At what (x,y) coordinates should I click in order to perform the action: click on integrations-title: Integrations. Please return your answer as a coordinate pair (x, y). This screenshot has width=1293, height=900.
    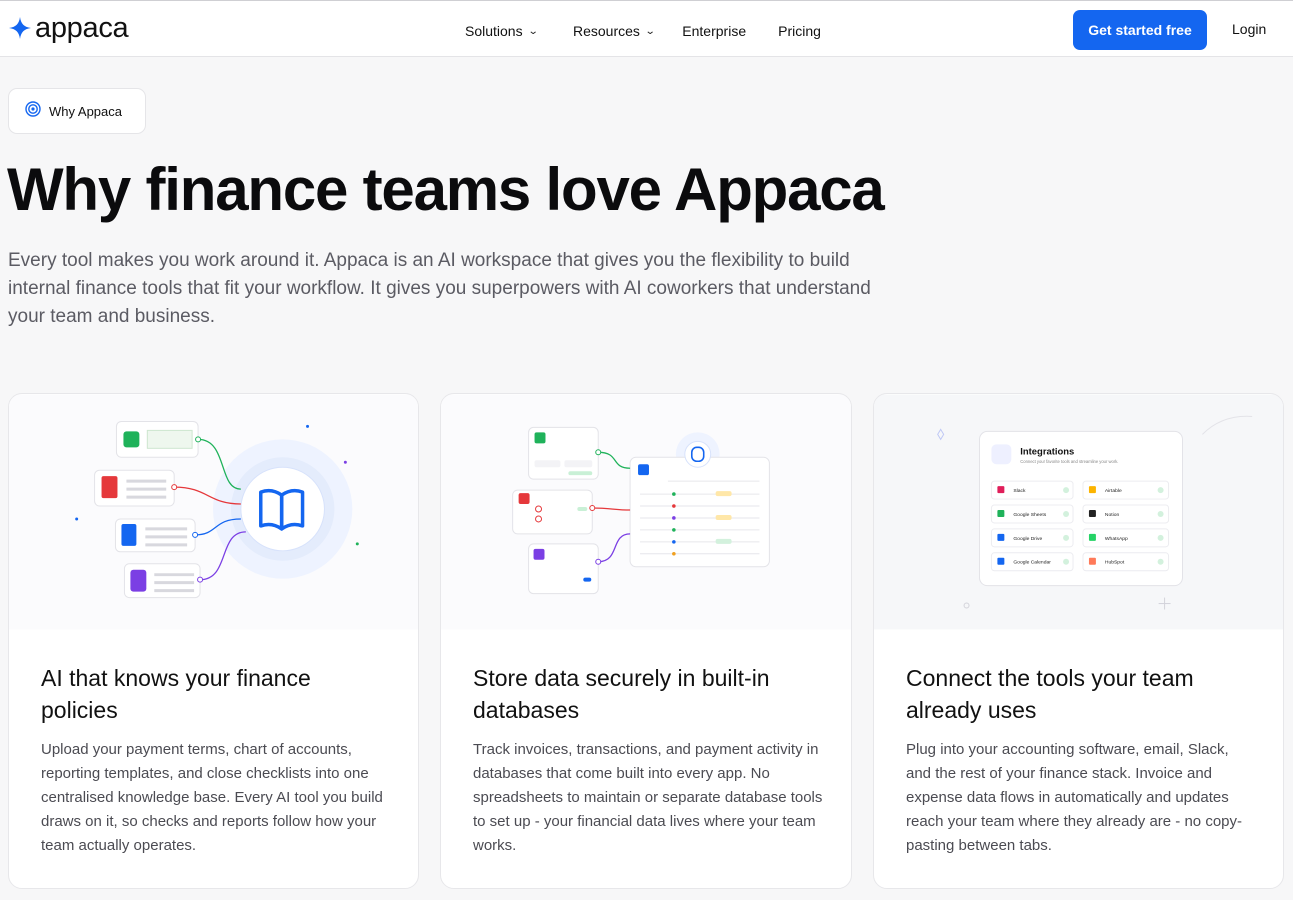
    Looking at the image, I should click on (1047, 451).